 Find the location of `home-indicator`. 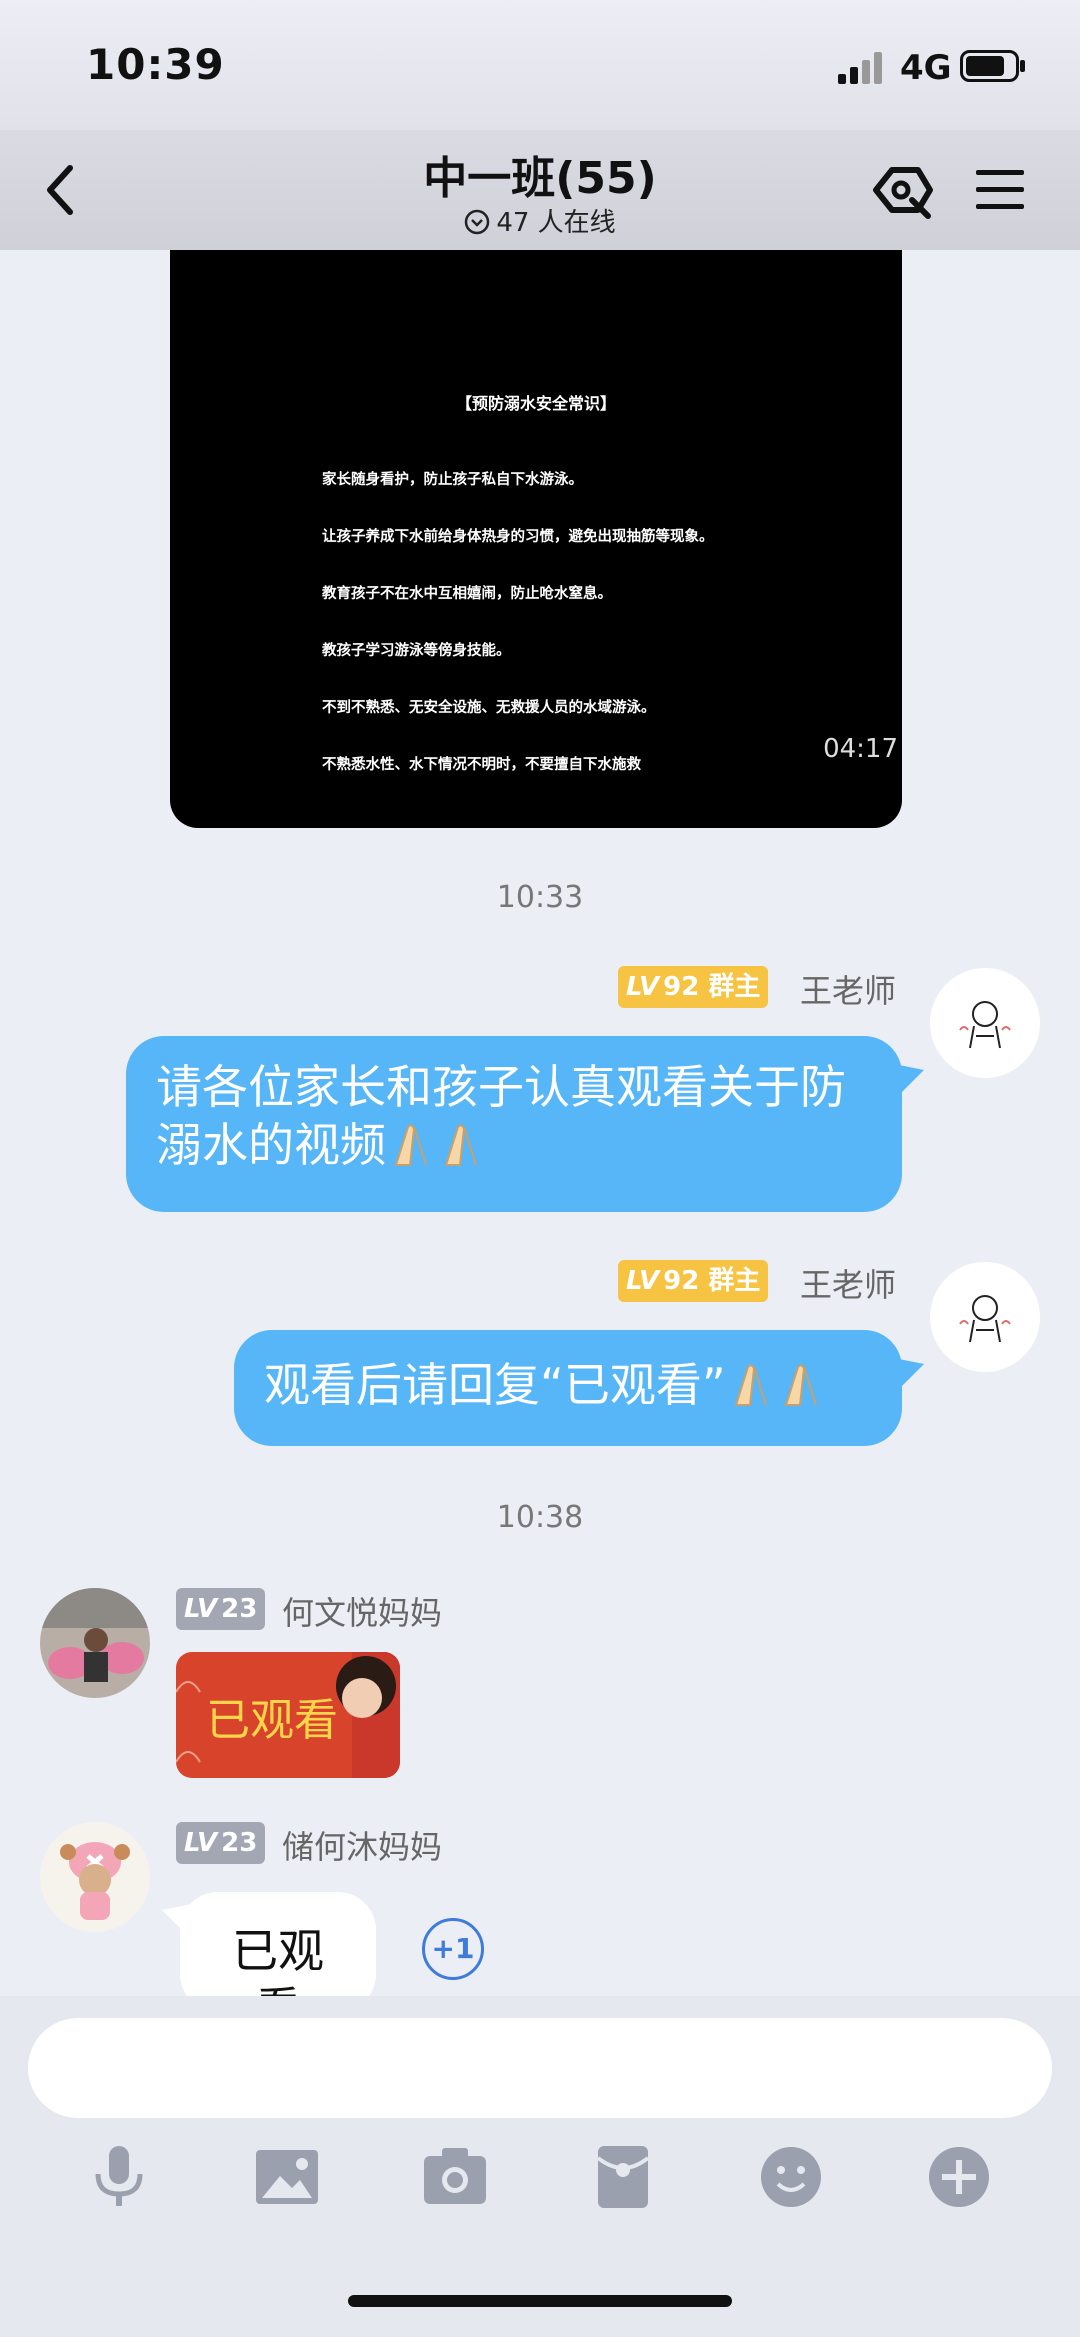

home-indicator is located at coordinates (540, 2301).